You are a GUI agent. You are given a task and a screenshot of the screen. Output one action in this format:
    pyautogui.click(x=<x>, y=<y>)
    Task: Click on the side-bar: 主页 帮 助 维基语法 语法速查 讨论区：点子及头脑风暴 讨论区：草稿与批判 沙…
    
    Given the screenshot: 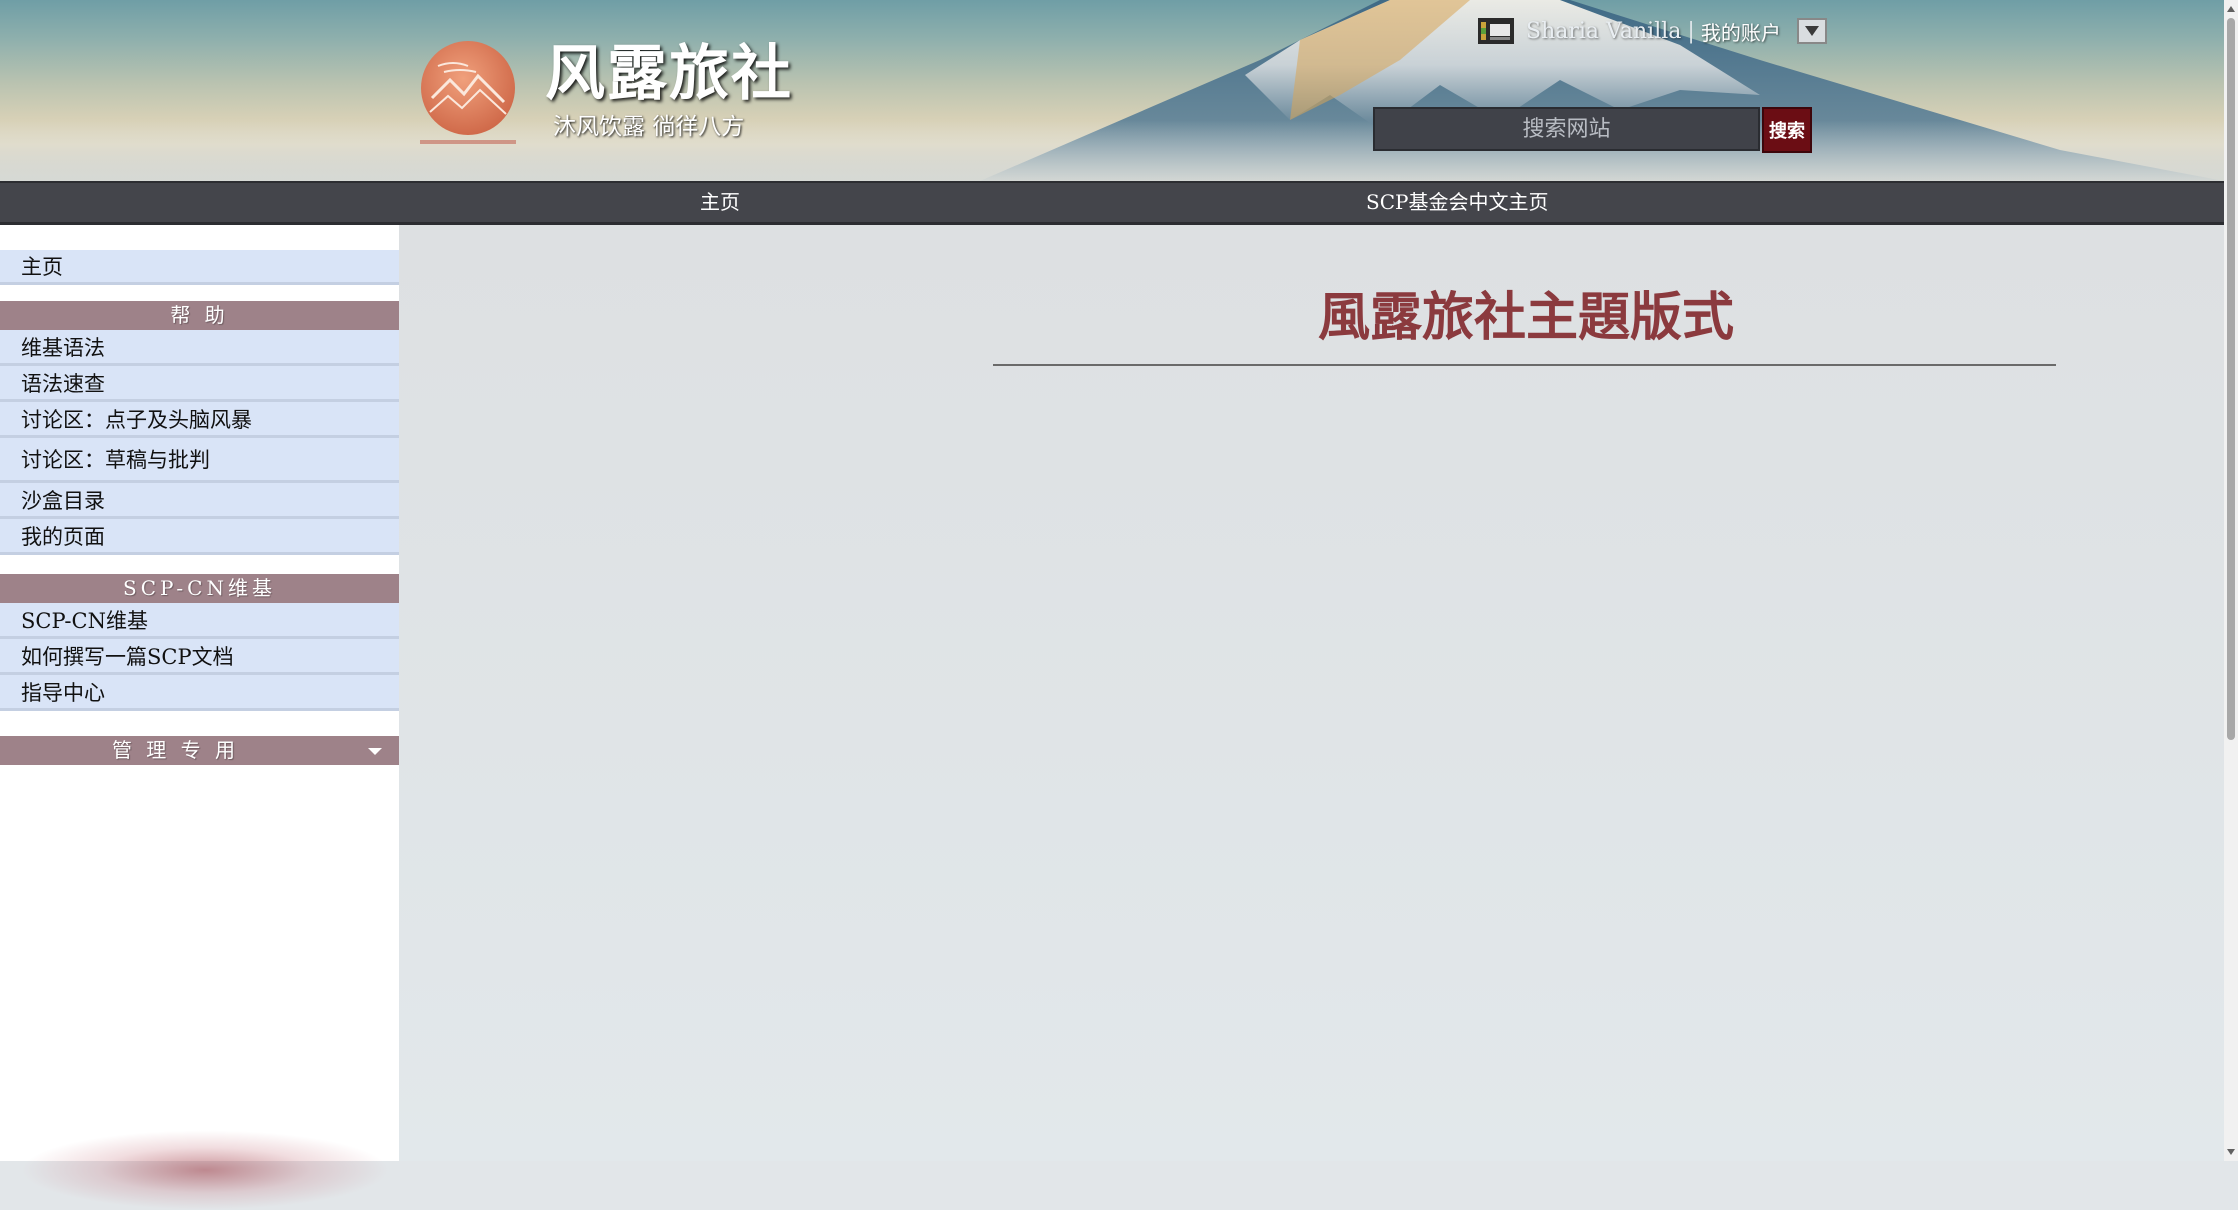 What is the action you would take?
    pyautogui.click(x=199, y=693)
    